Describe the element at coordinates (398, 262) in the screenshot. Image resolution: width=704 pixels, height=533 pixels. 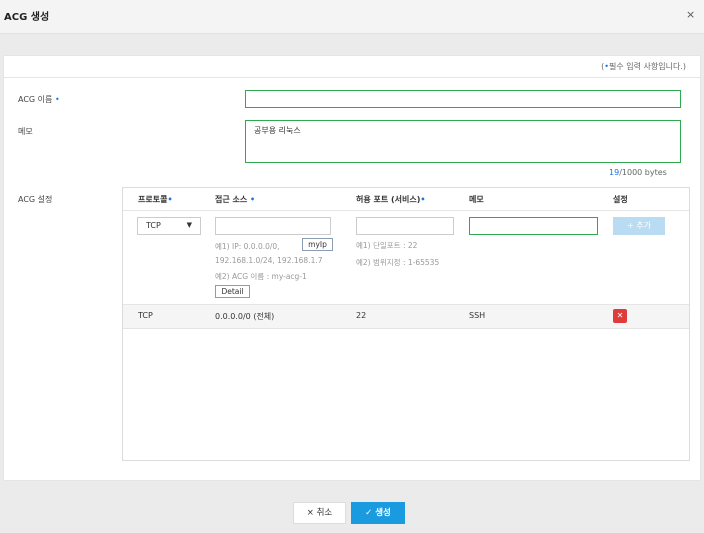
I see `port-hint-2: 예2) 범위지정 : 1-65535` at that location.